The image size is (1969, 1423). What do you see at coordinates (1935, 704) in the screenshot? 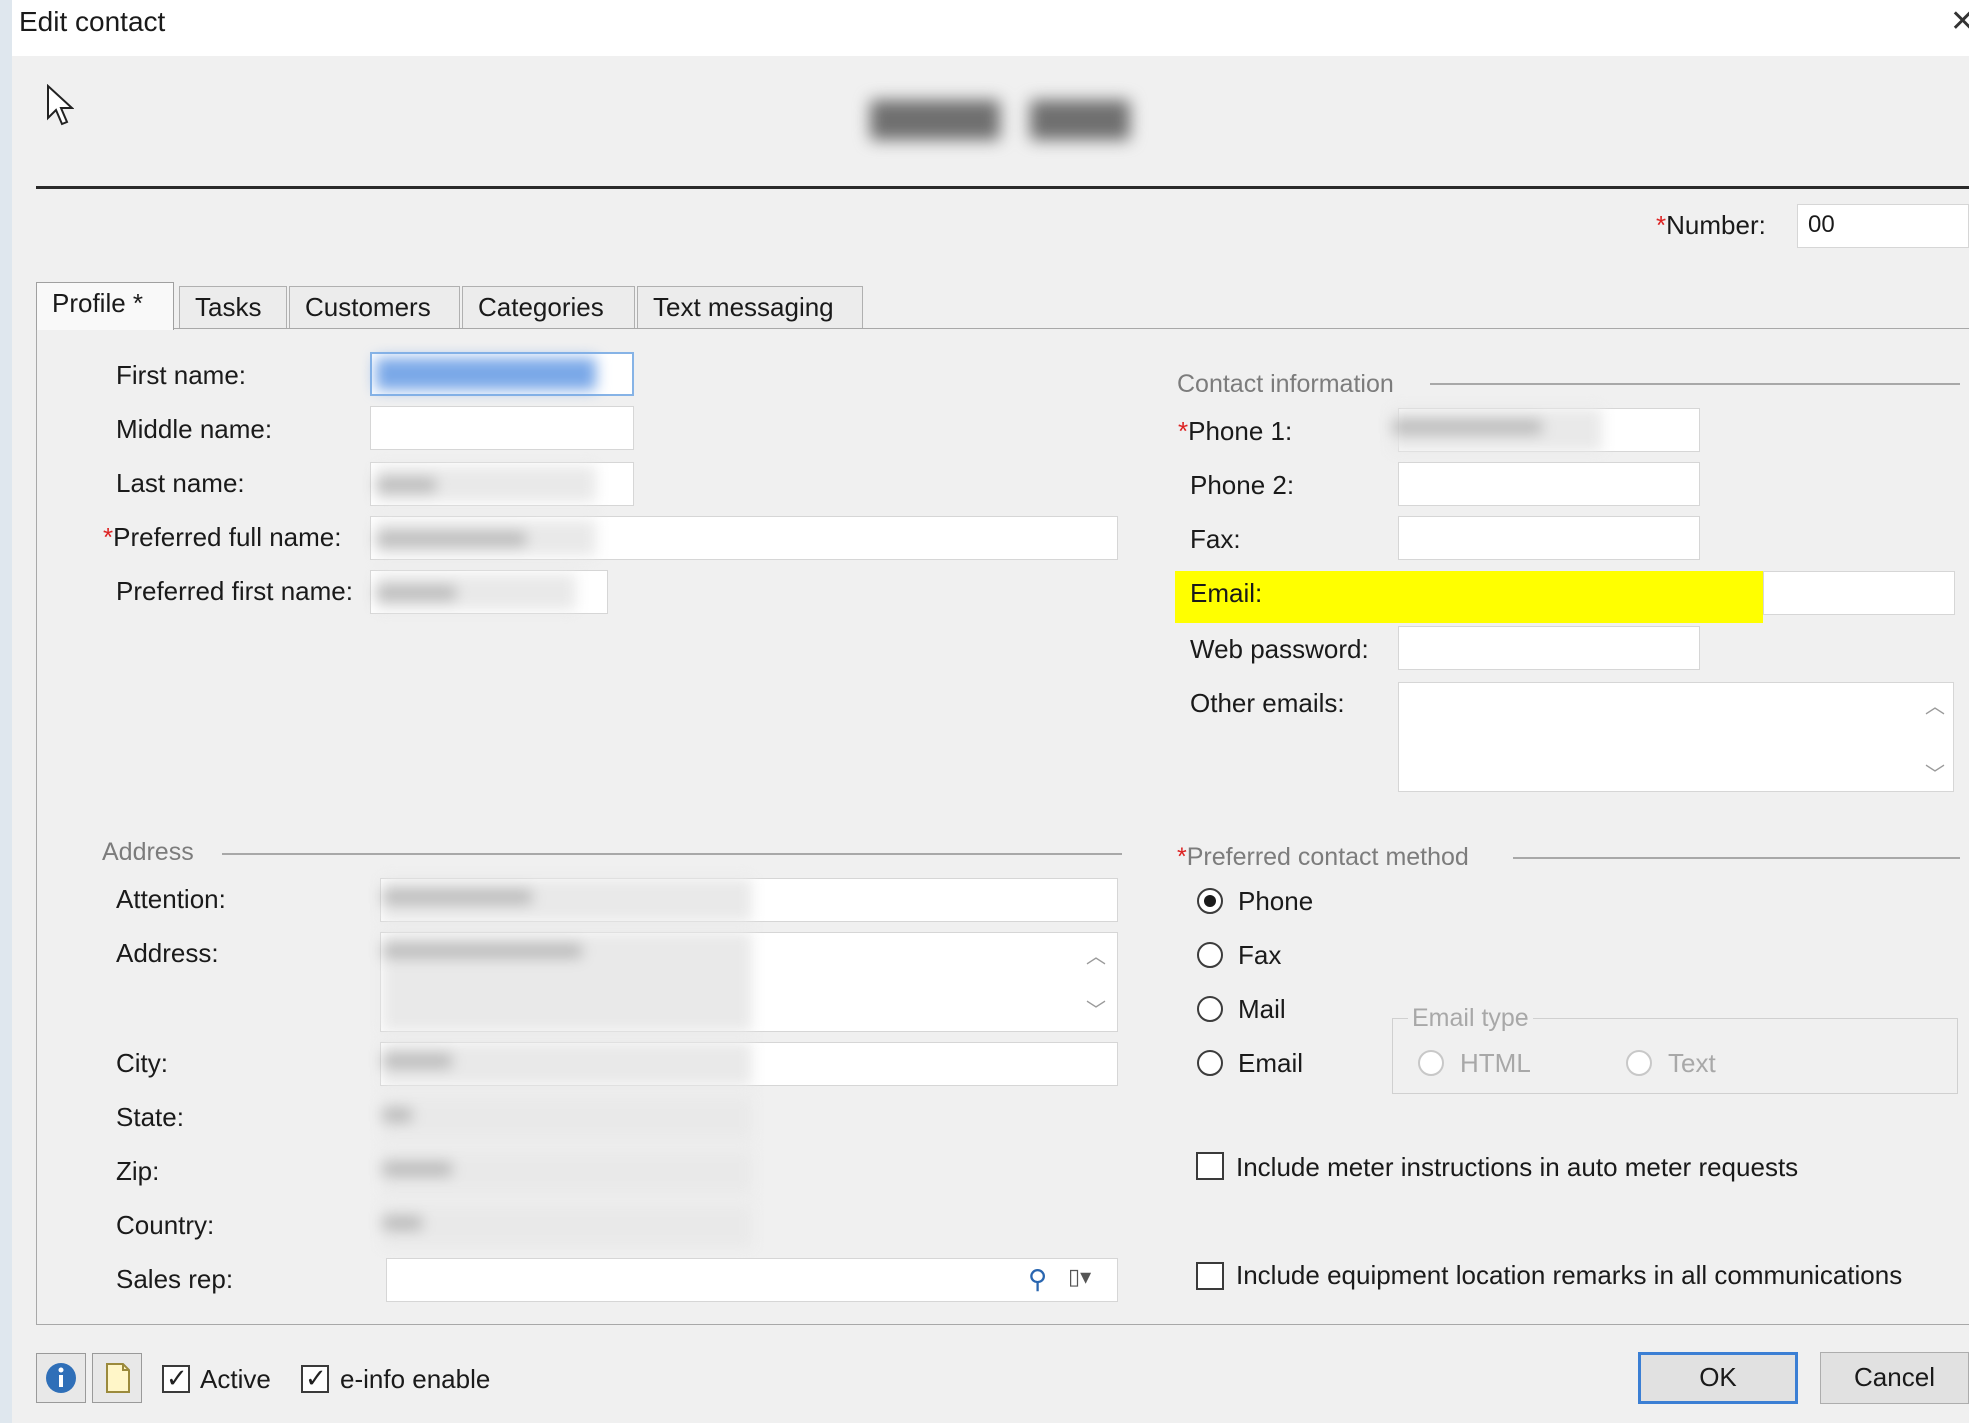
I see `scroll-up-icon: ︿` at bounding box center [1935, 704].